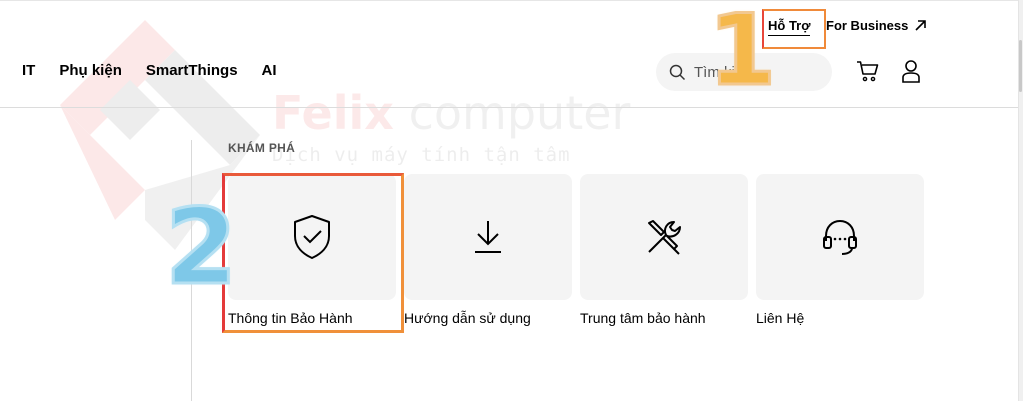 This screenshot has width=1023, height=401. What do you see at coordinates (1020, 66) in the screenshot?
I see `scrollbar-thumb` at bounding box center [1020, 66].